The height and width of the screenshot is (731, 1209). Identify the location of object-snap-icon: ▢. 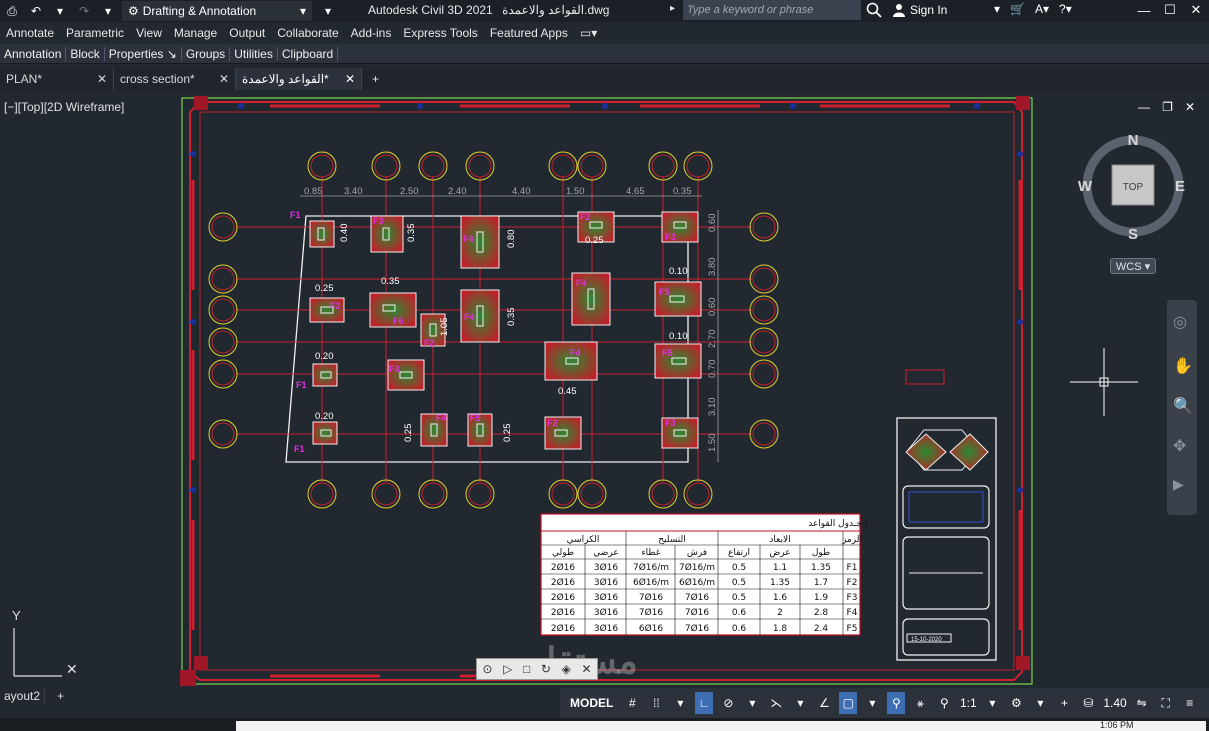
(848, 703).